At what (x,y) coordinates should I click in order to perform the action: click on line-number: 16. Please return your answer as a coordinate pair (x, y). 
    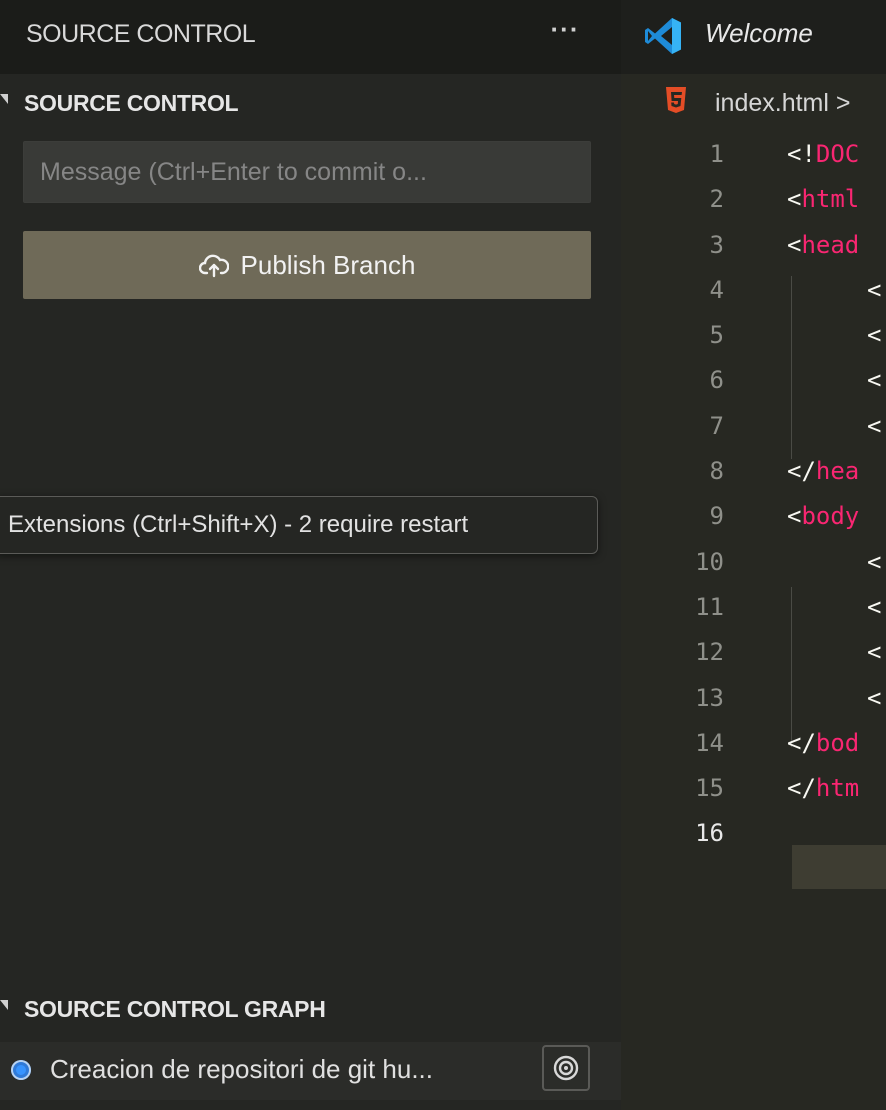
    Looking at the image, I should click on (709, 833).